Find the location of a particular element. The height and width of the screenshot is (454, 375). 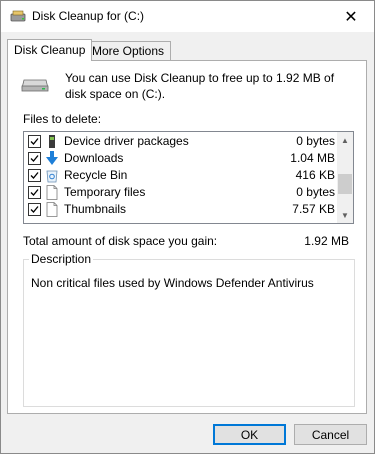

tab-more-options: More Options is located at coordinates (128, 50).